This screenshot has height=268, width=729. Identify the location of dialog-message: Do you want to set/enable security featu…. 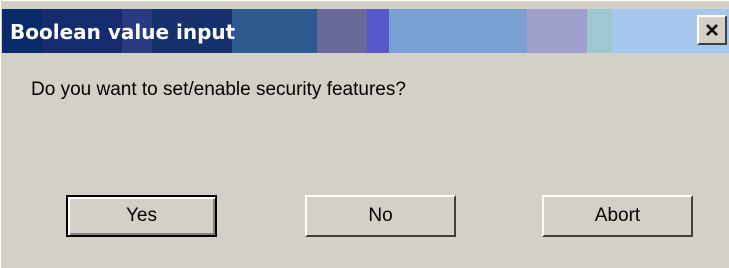
(218, 89).